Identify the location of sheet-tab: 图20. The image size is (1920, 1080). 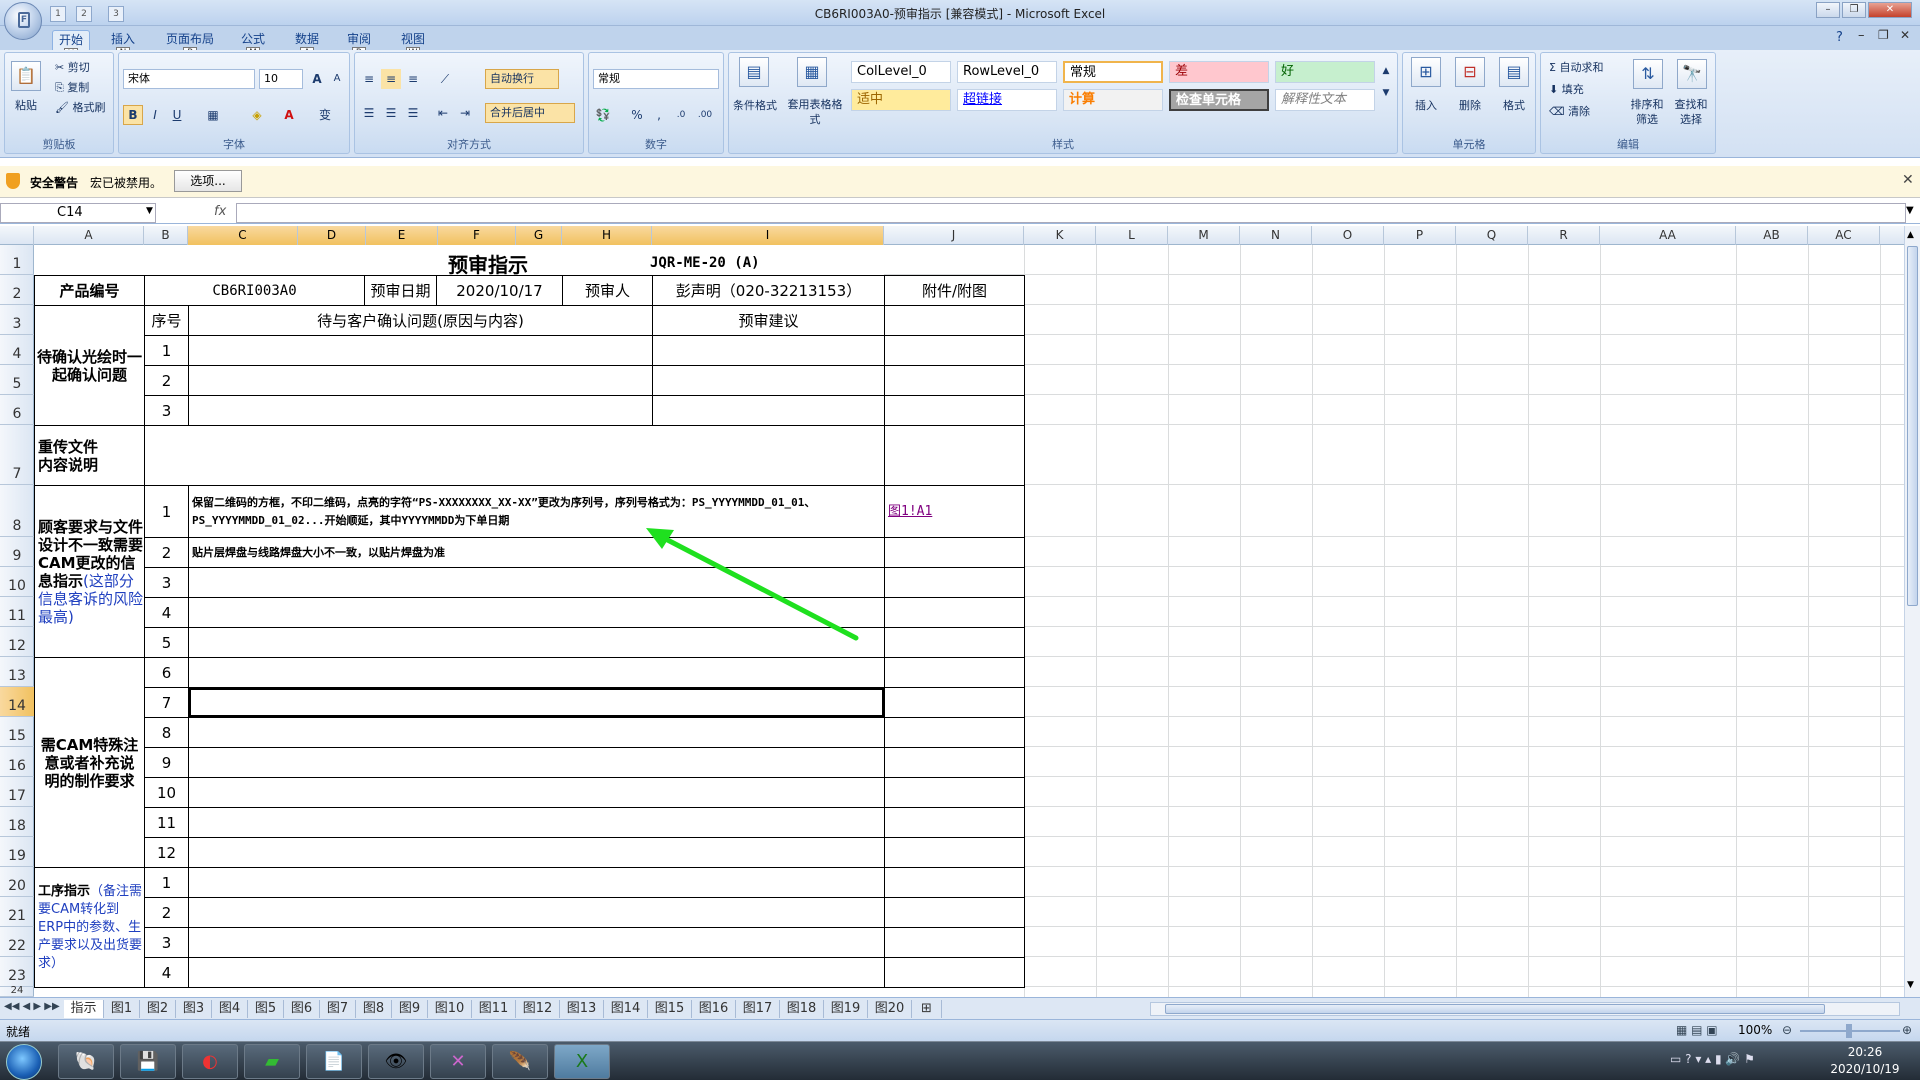
(890, 1009).